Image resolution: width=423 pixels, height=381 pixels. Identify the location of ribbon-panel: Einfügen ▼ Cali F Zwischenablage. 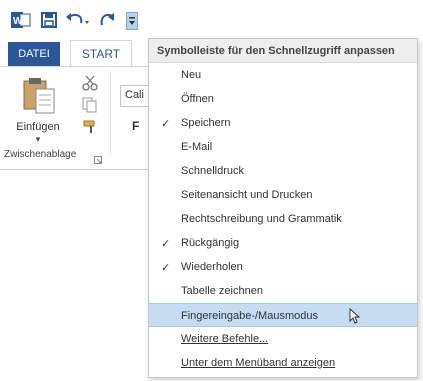
(80, 118).